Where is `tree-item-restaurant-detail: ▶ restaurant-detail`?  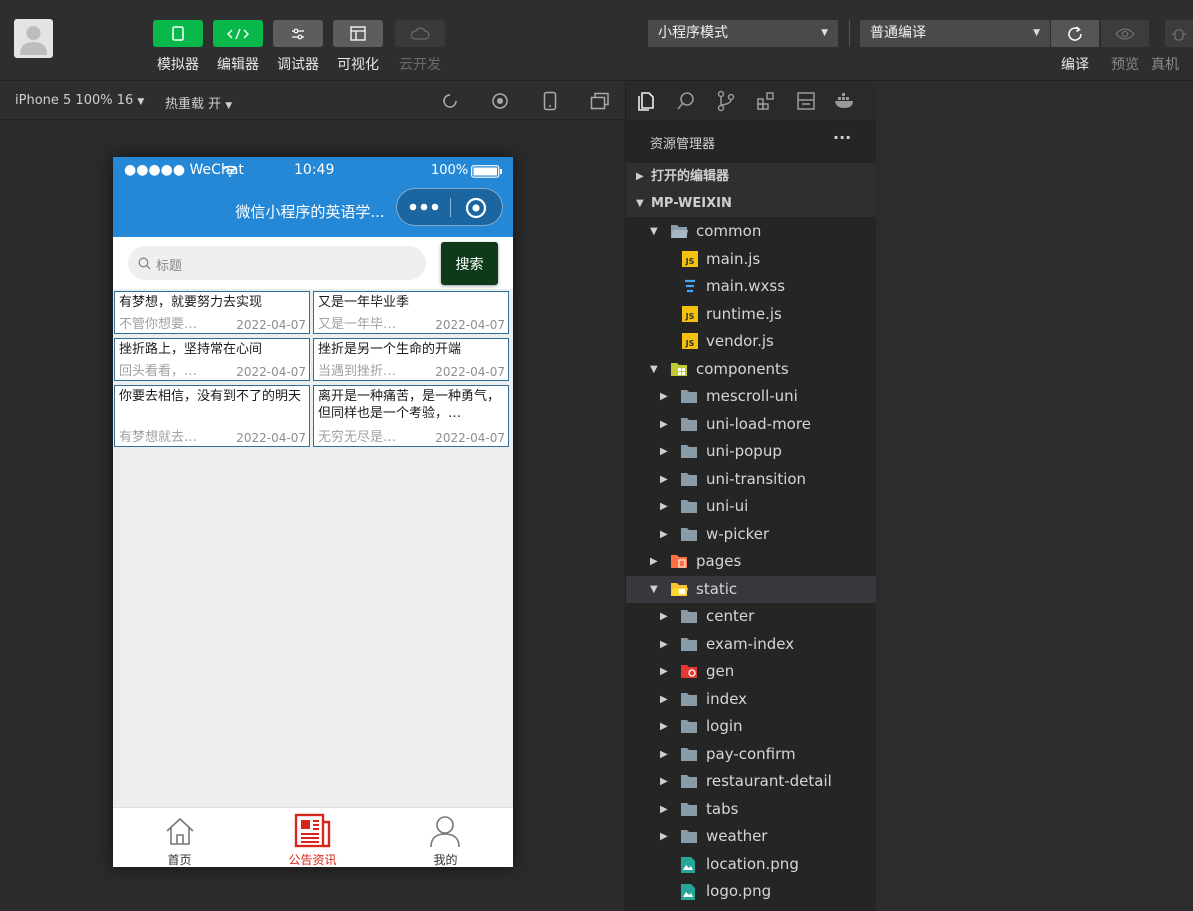
tree-item-restaurant-detail: ▶ restaurant-detail is located at coordinates (751, 781).